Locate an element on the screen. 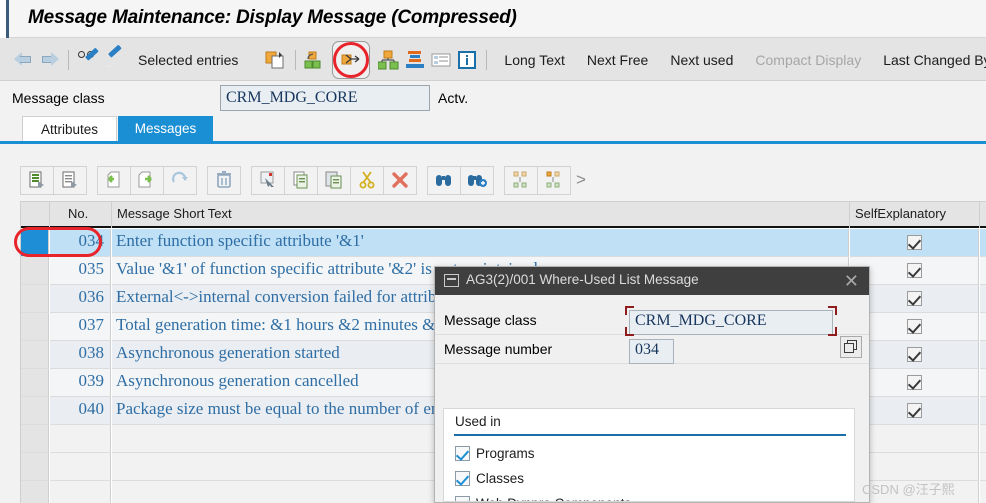  cell-message-number: 039 is located at coordinates (80, 383).